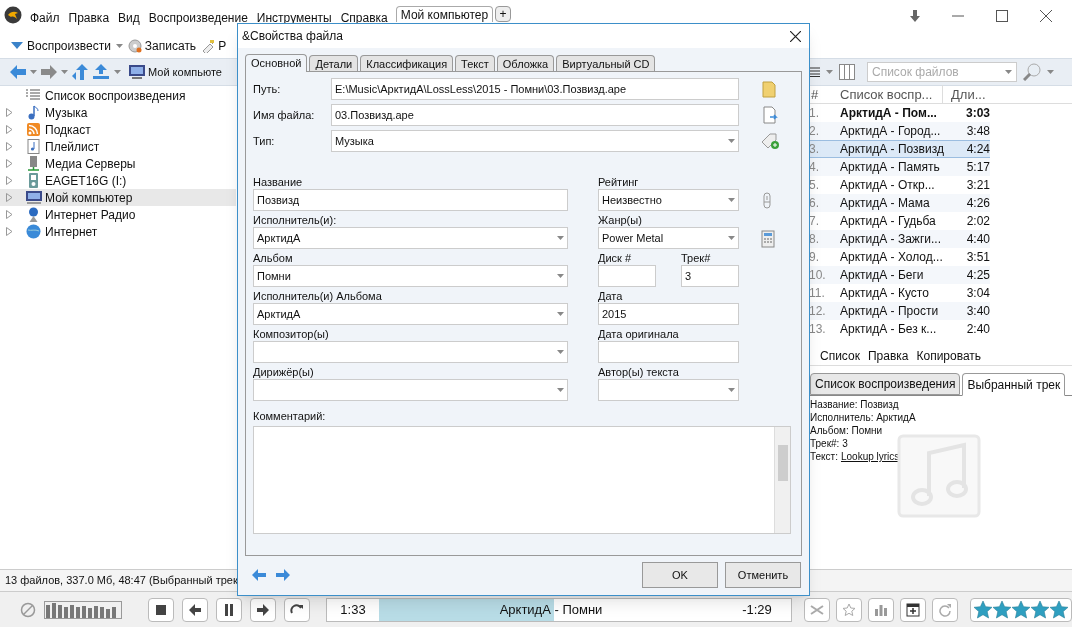 This screenshot has width=1072, height=627. I want to click on playlist-row: 6. АрктидА - Мама 4:26, so click(899, 203).